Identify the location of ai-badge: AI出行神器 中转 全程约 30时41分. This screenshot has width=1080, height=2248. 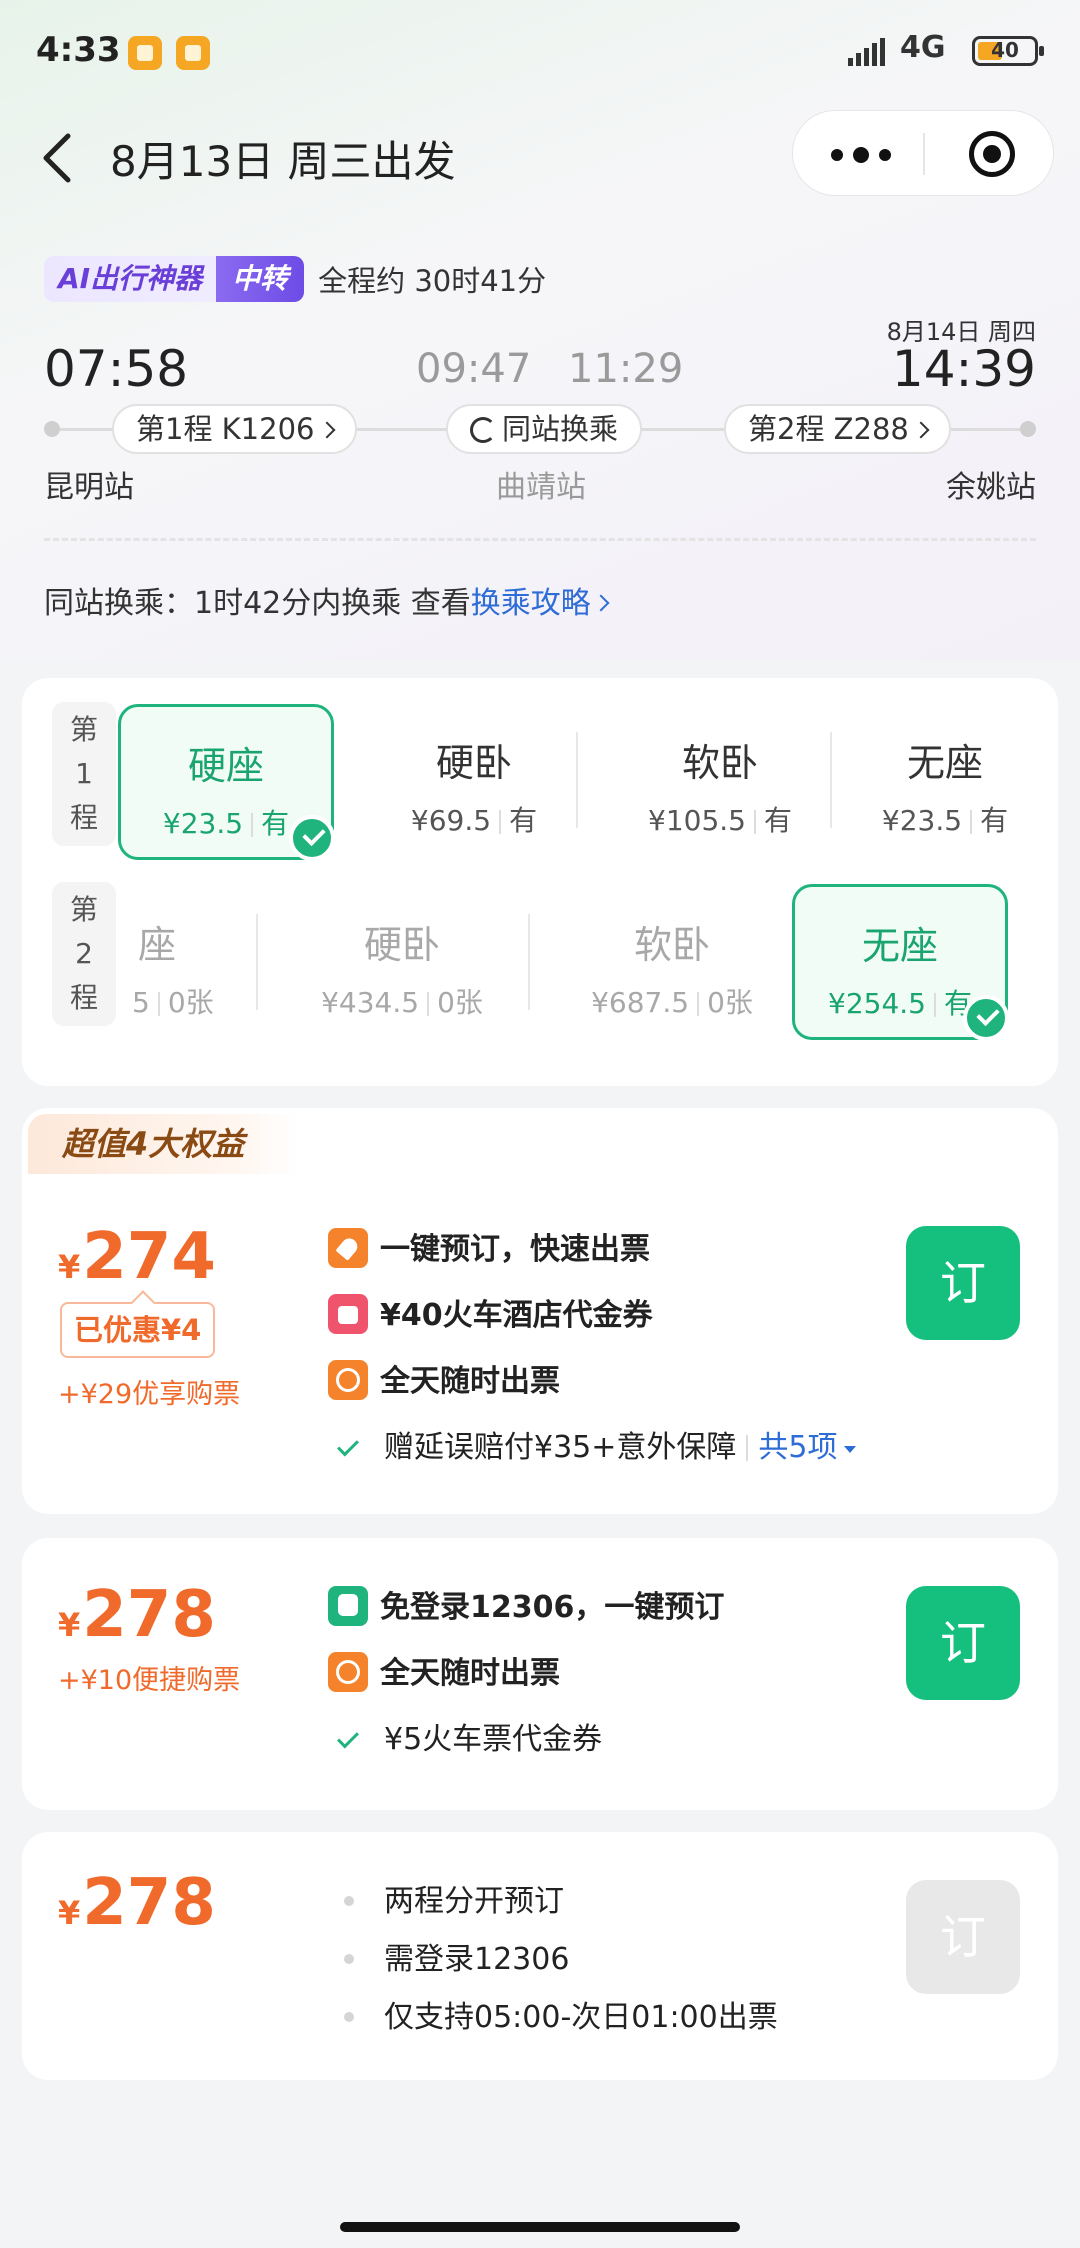
(295, 279).